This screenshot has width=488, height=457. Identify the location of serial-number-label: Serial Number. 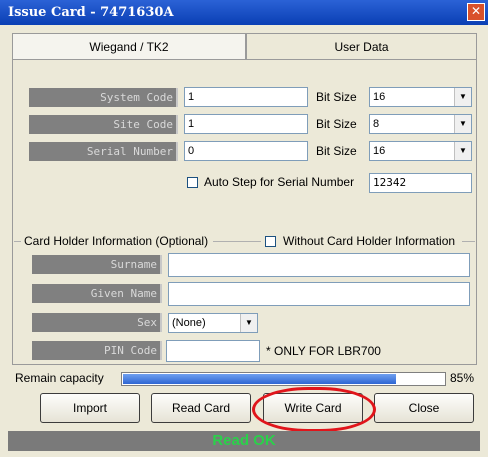
(103, 151).